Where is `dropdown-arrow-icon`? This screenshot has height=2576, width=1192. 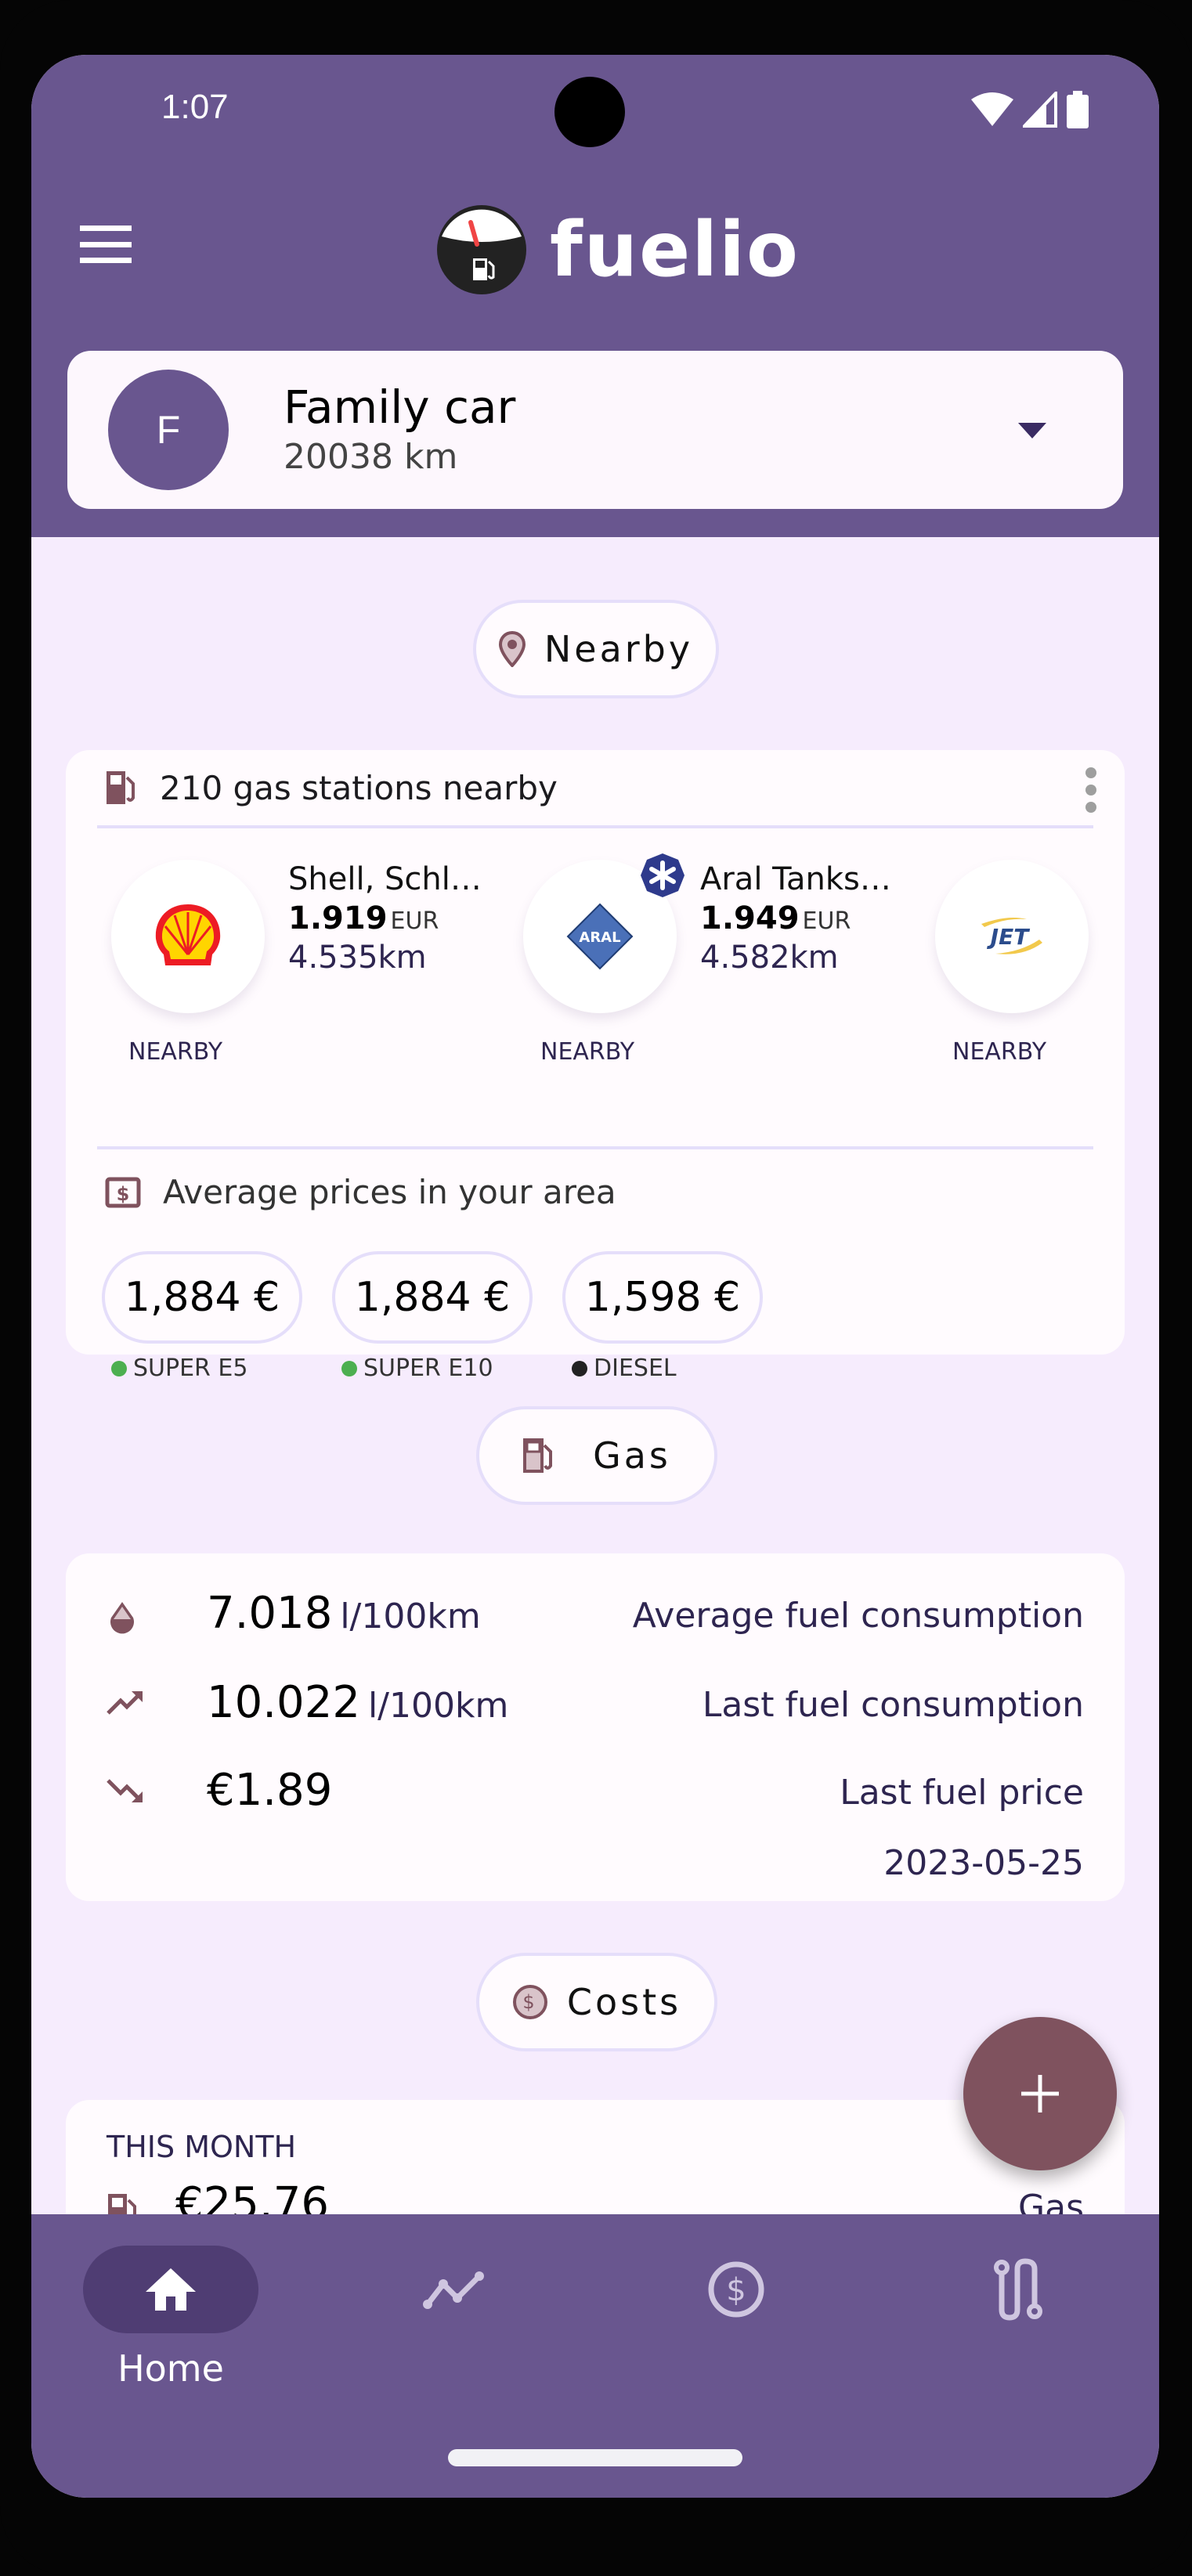 dropdown-arrow-icon is located at coordinates (1032, 430).